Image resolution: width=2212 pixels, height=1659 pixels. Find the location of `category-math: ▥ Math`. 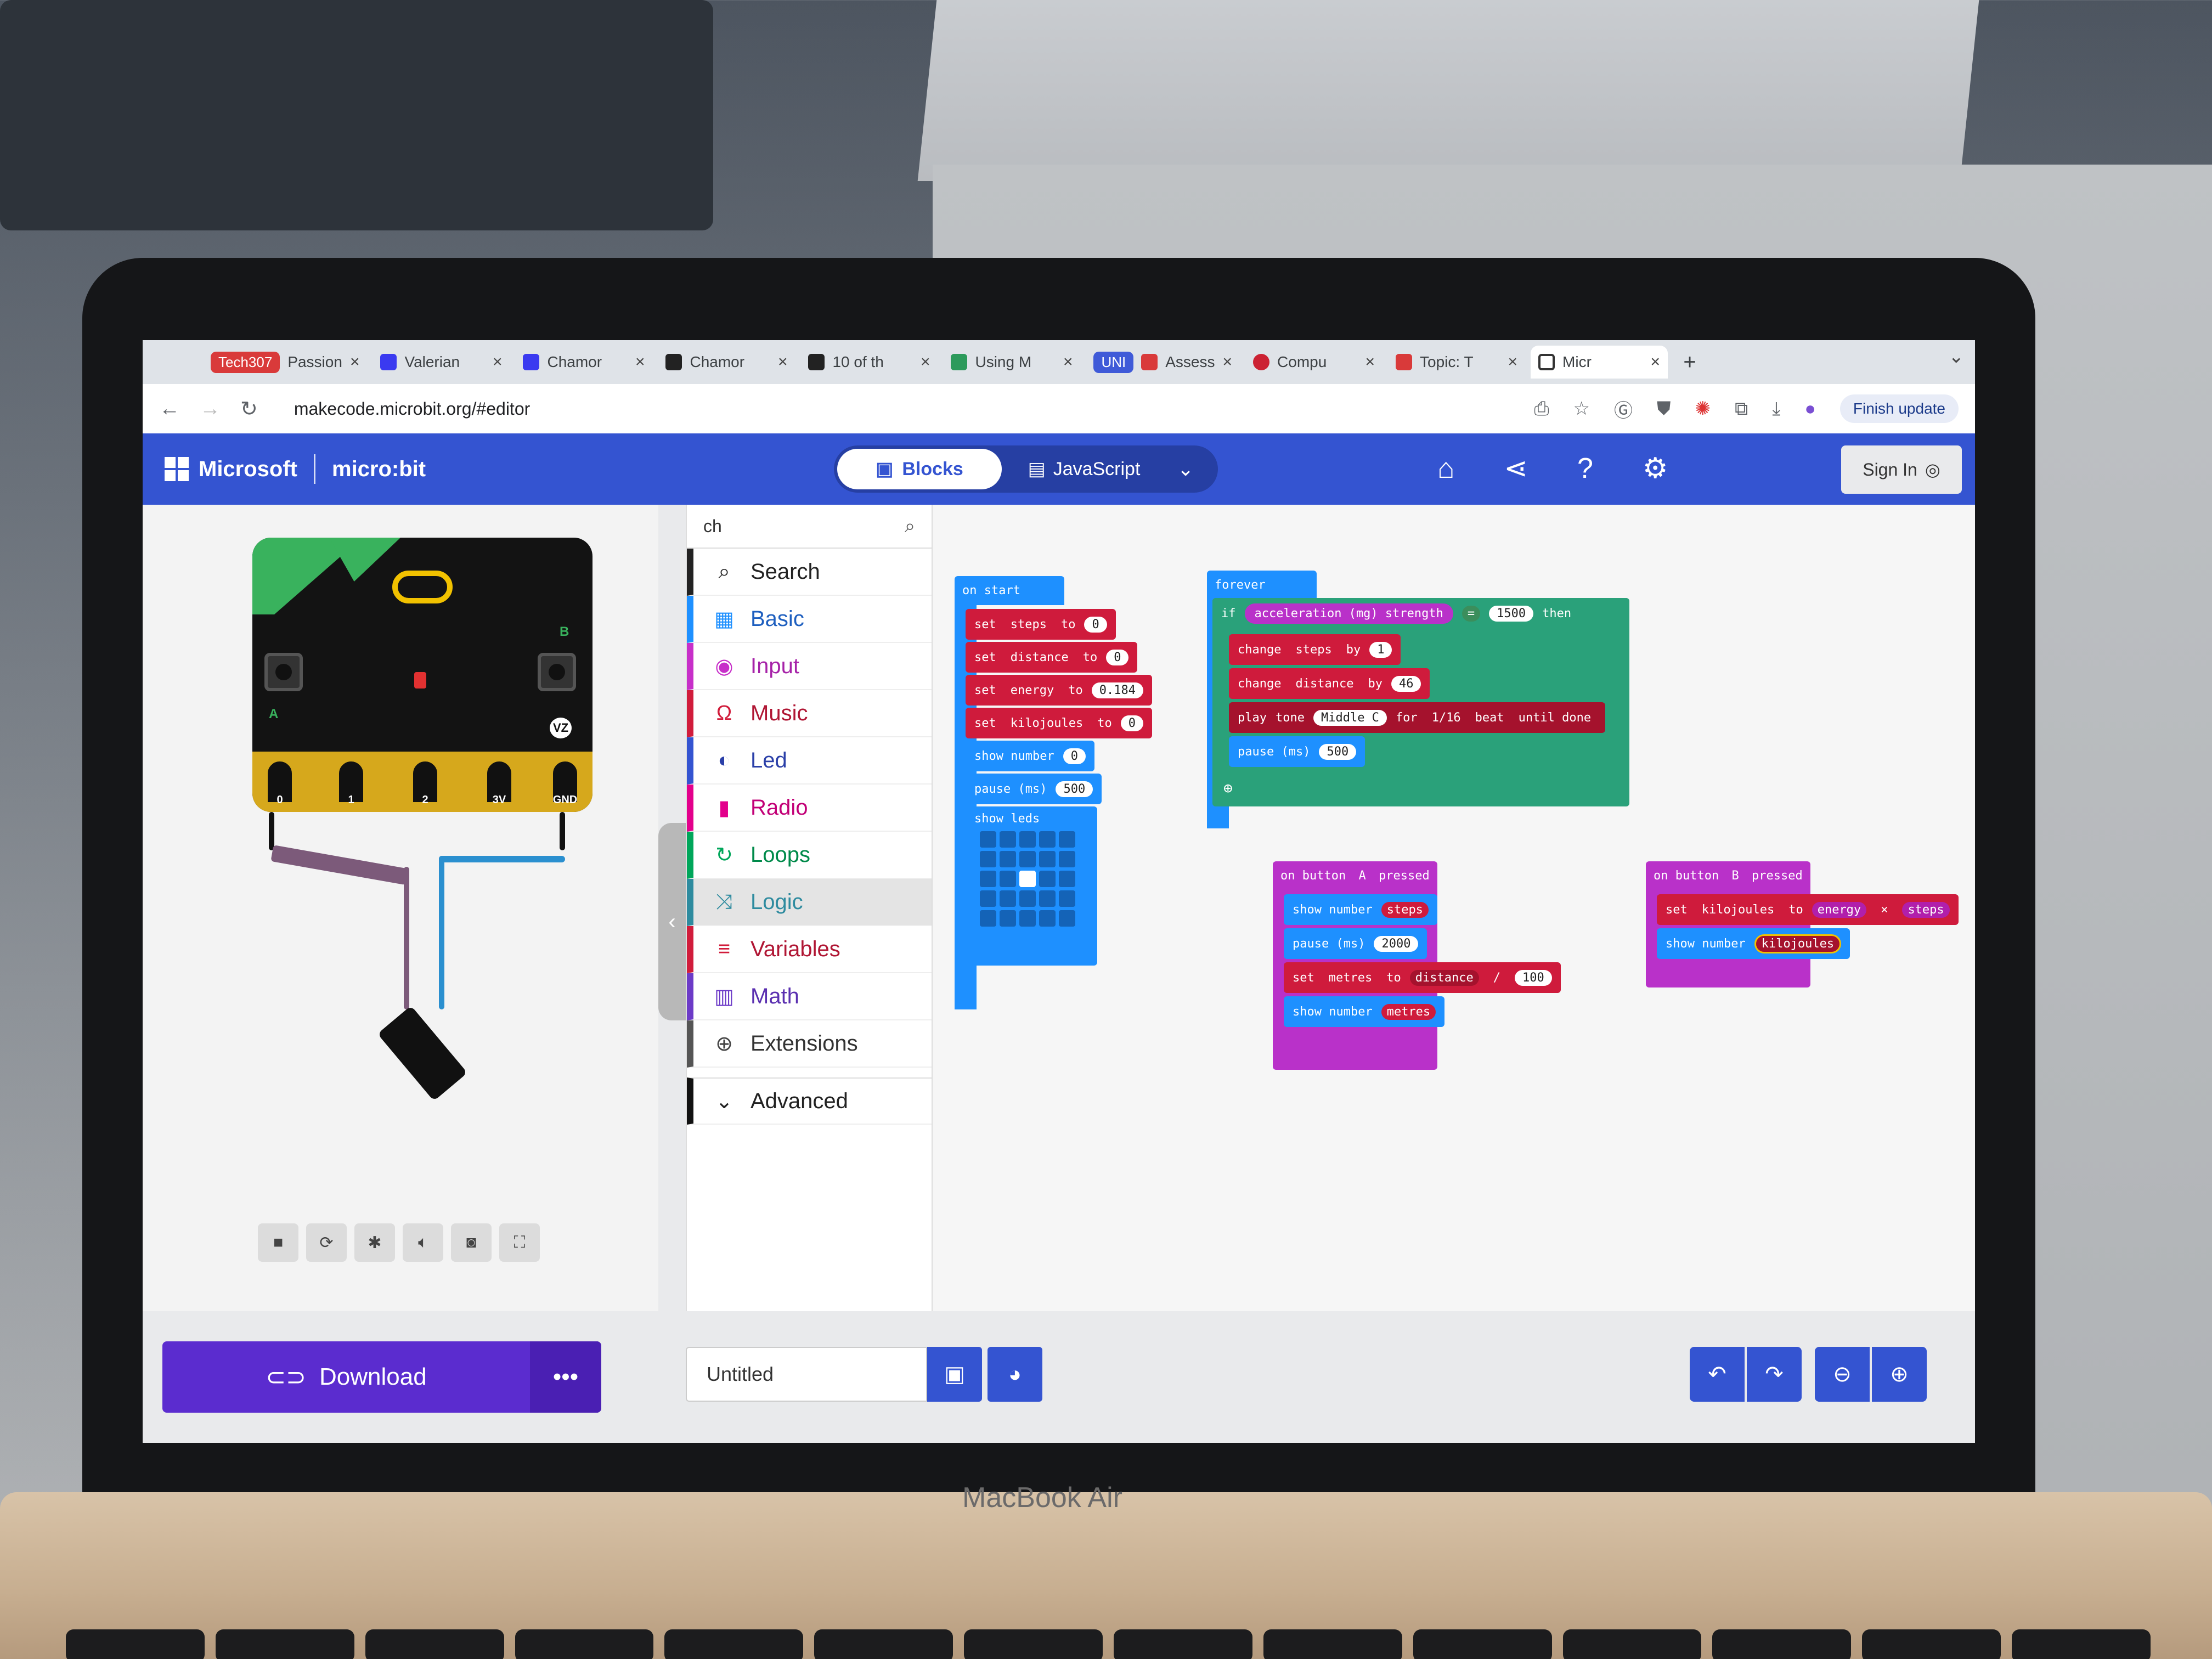

category-math: ▥ Math is located at coordinates (809, 997).